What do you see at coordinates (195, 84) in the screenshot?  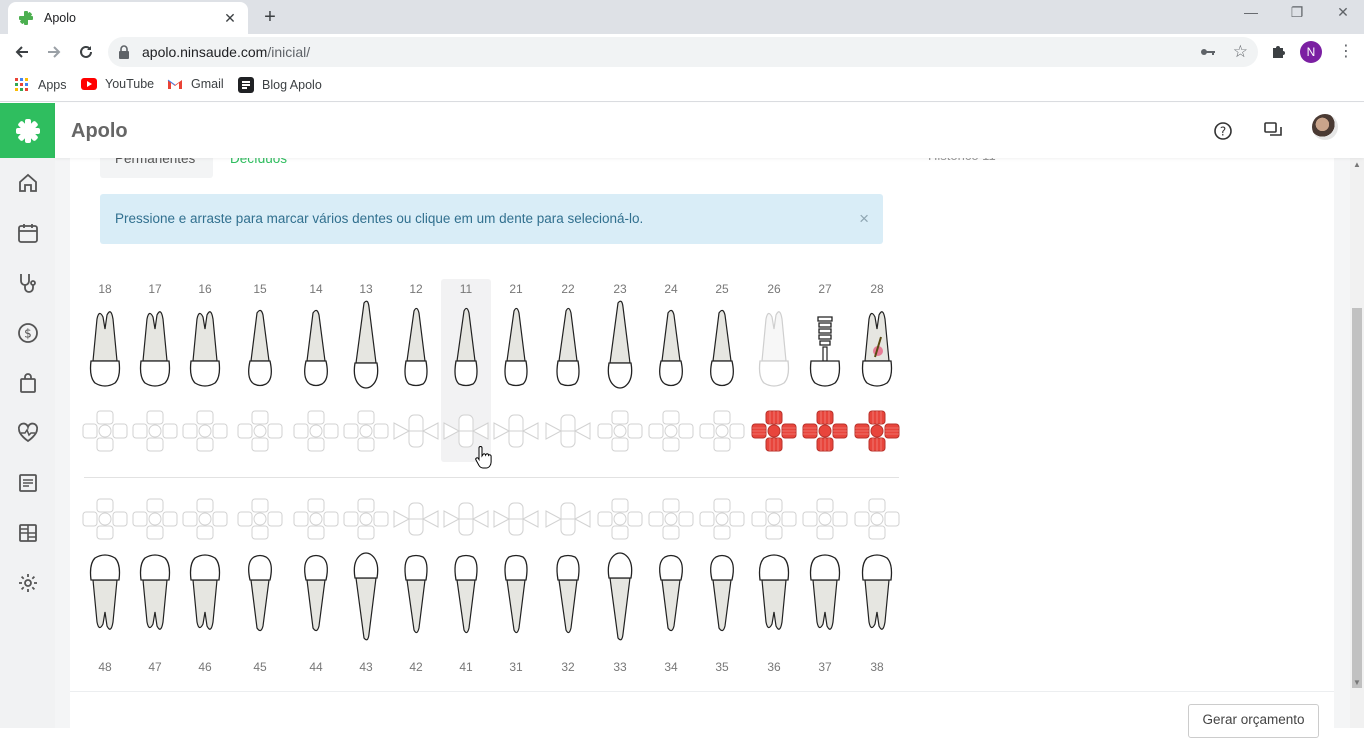 I see `bookmark-gmail: Gmail` at bounding box center [195, 84].